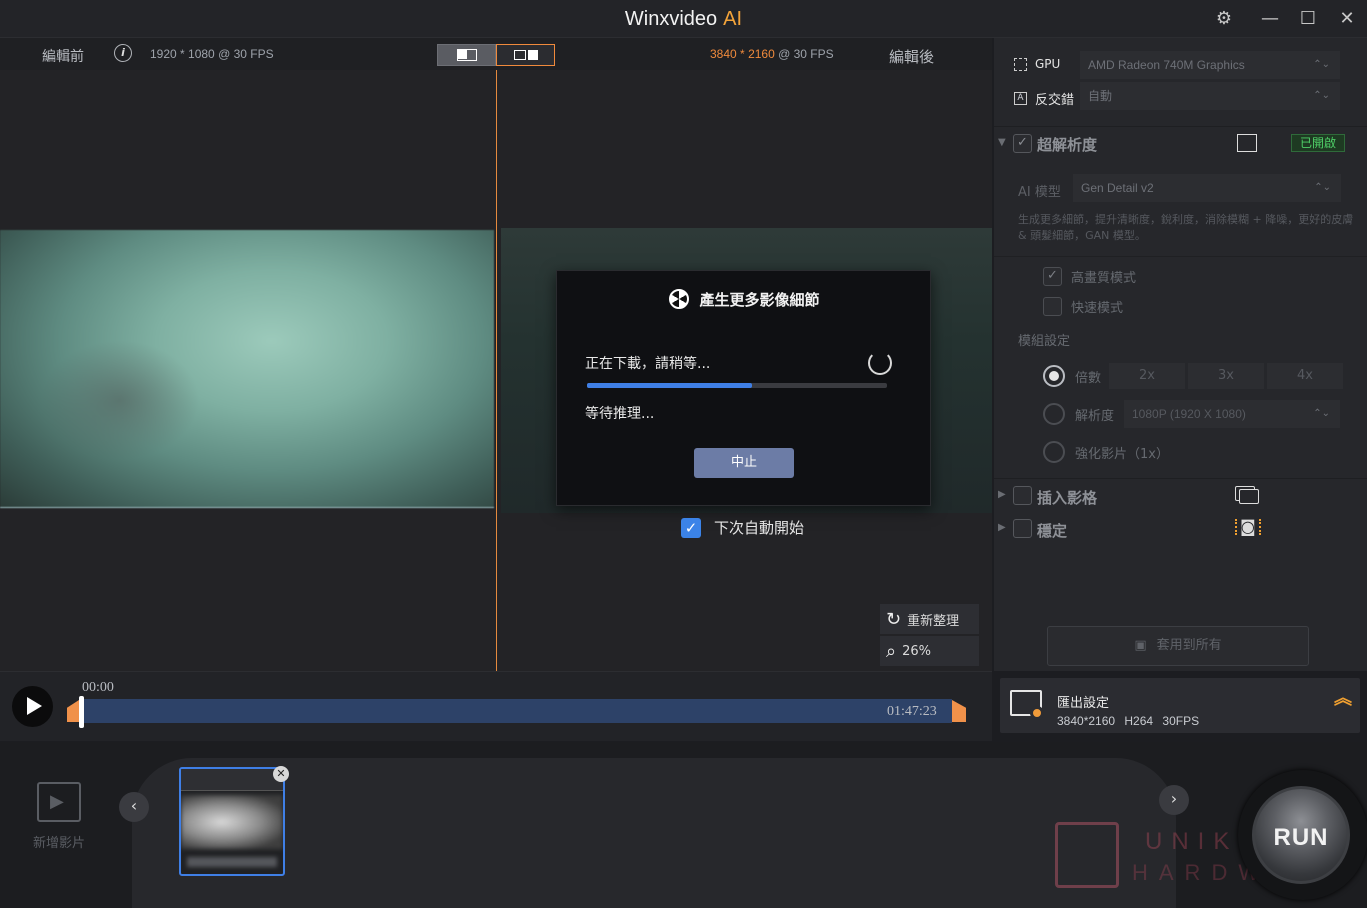 The height and width of the screenshot is (908, 1367). Describe the element at coordinates (1039, 192) in the screenshot. I see `ai-model-label: AI 模型` at that location.